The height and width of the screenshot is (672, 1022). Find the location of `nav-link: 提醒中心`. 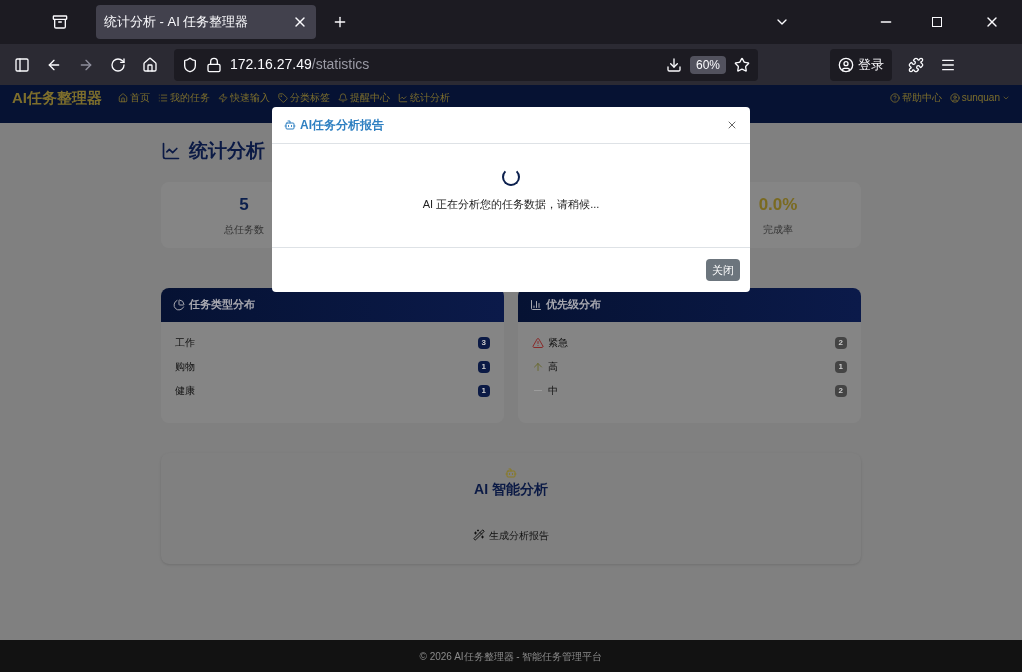

nav-link: 提醒中心 is located at coordinates (364, 98).